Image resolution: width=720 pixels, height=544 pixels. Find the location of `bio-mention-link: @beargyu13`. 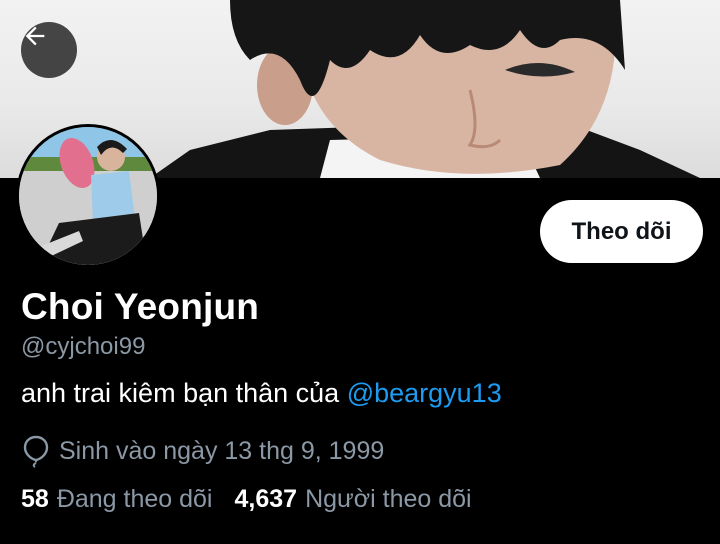

bio-mention-link: @beargyu13 is located at coordinates (424, 393).